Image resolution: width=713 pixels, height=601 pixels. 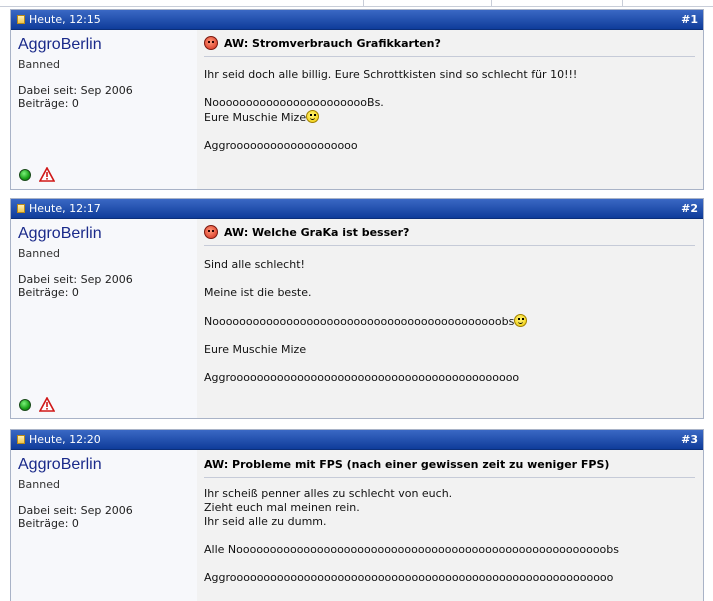 What do you see at coordinates (282, 507) in the screenshot?
I see `message-line: Zieht euch mal meinen rein.` at bounding box center [282, 507].